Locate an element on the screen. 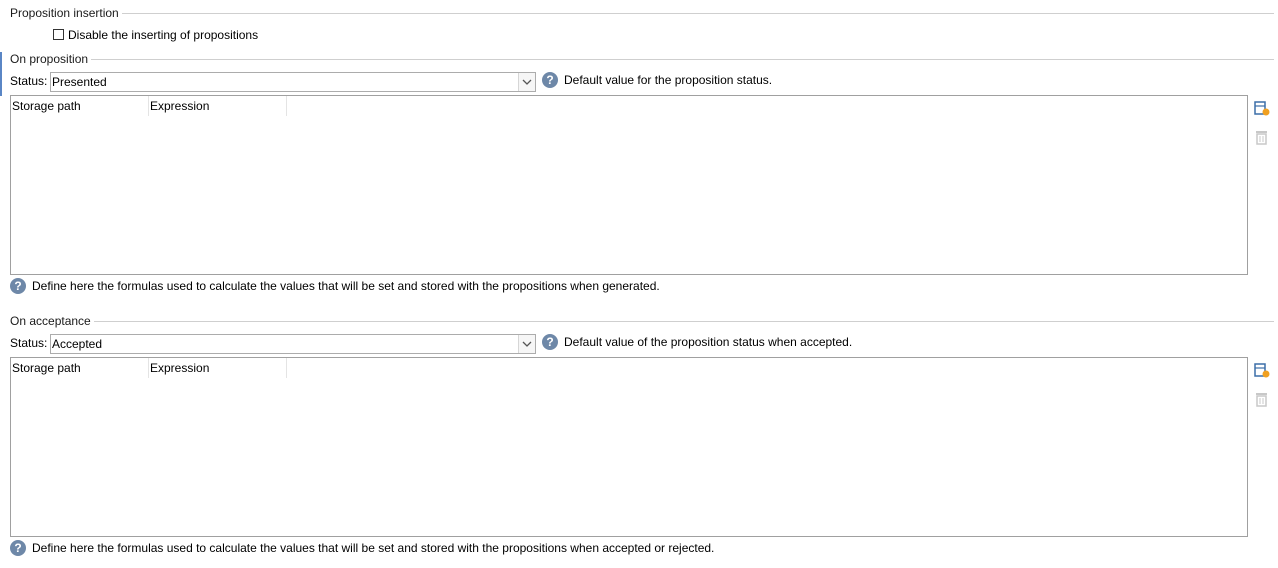 Image resolution: width=1278 pixels, height=568 pixels. status-select-acceptance: Accepted is located at coordinates (293, 344).